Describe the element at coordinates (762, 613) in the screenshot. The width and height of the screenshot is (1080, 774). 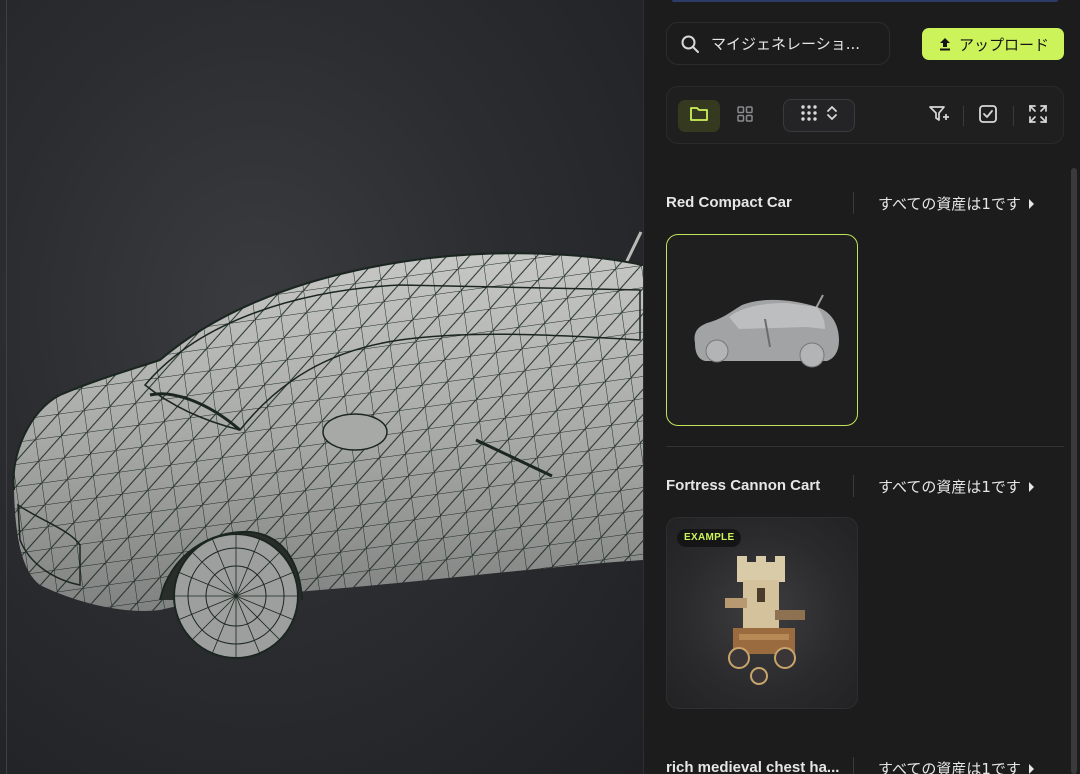
I see `asset-card: EXAMPLE` at that location.